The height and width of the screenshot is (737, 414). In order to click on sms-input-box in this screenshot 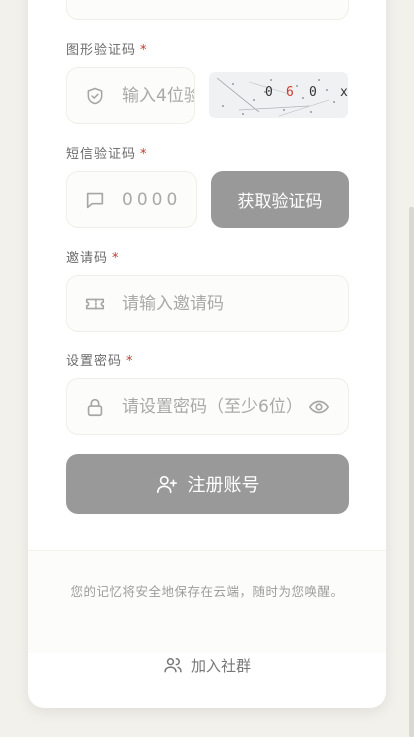, I will do `click(131, 199)`.